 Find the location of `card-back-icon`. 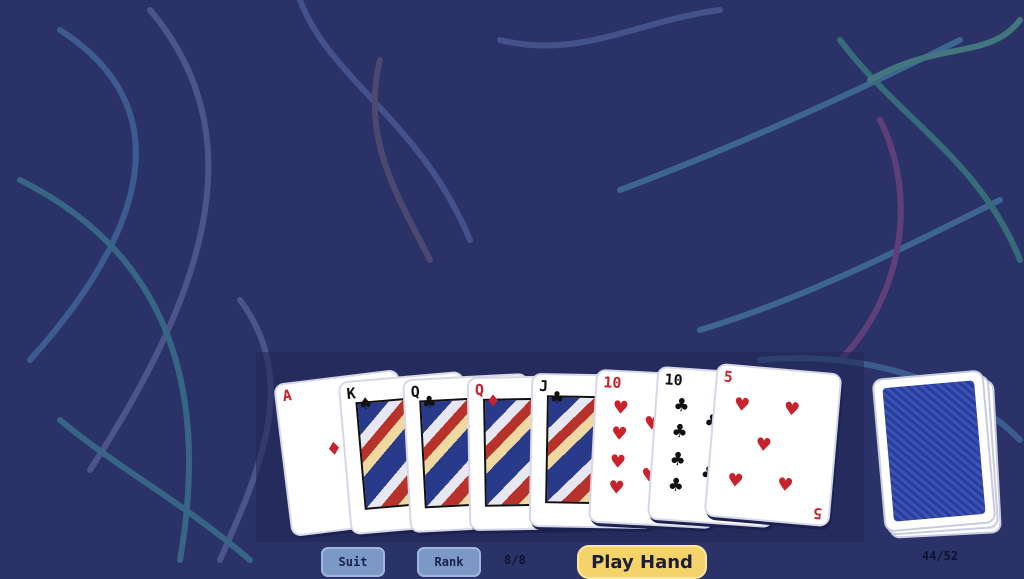

card-back-icon is located at coordinates (934, 451).